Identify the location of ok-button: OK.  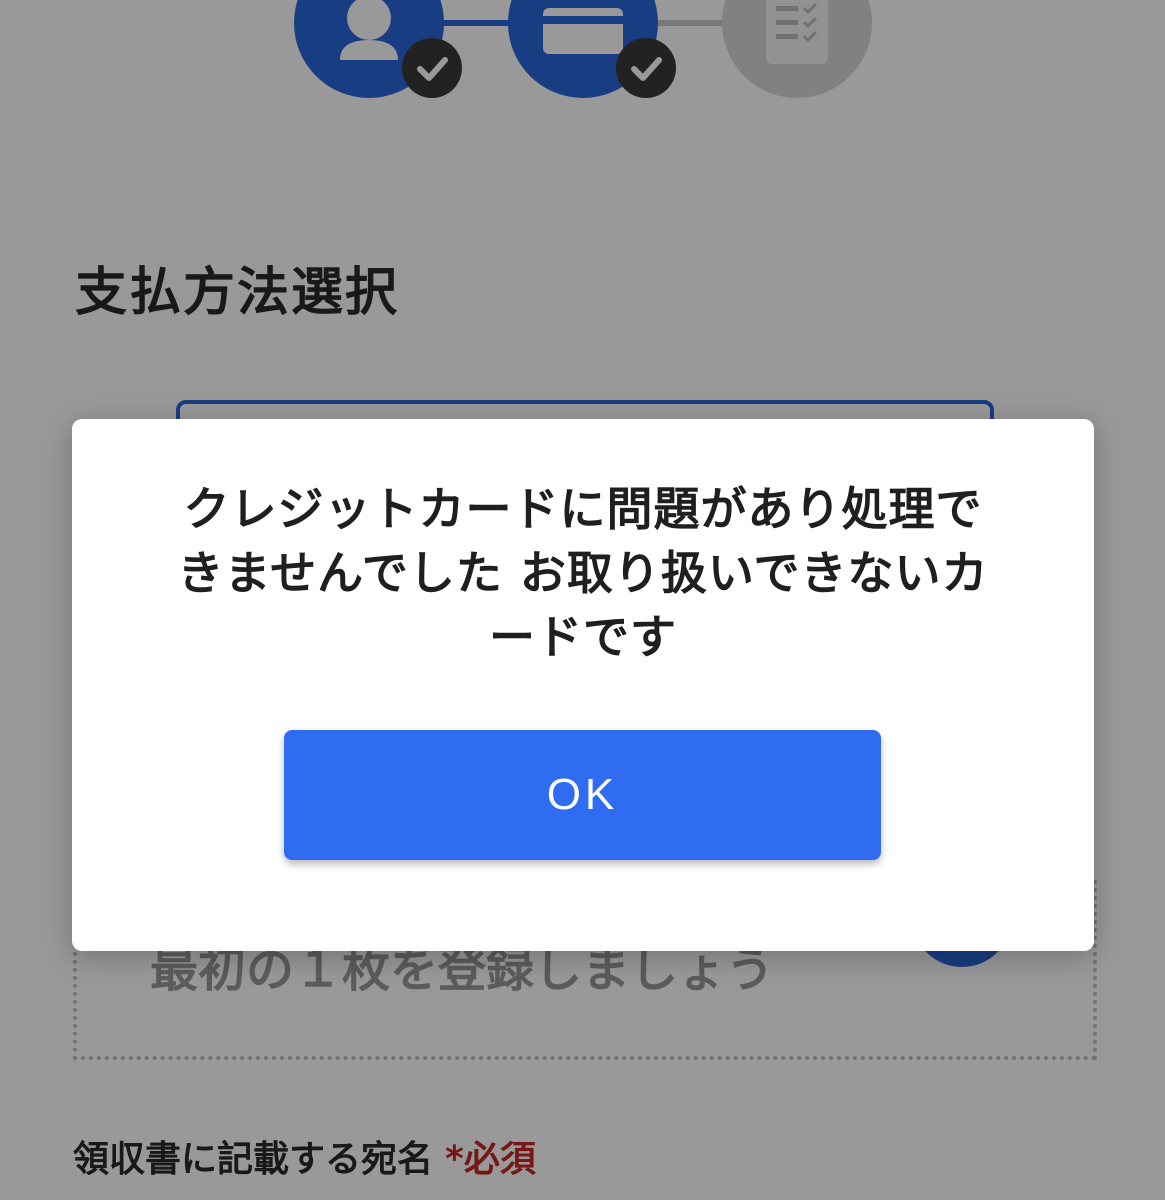
(582, 795).